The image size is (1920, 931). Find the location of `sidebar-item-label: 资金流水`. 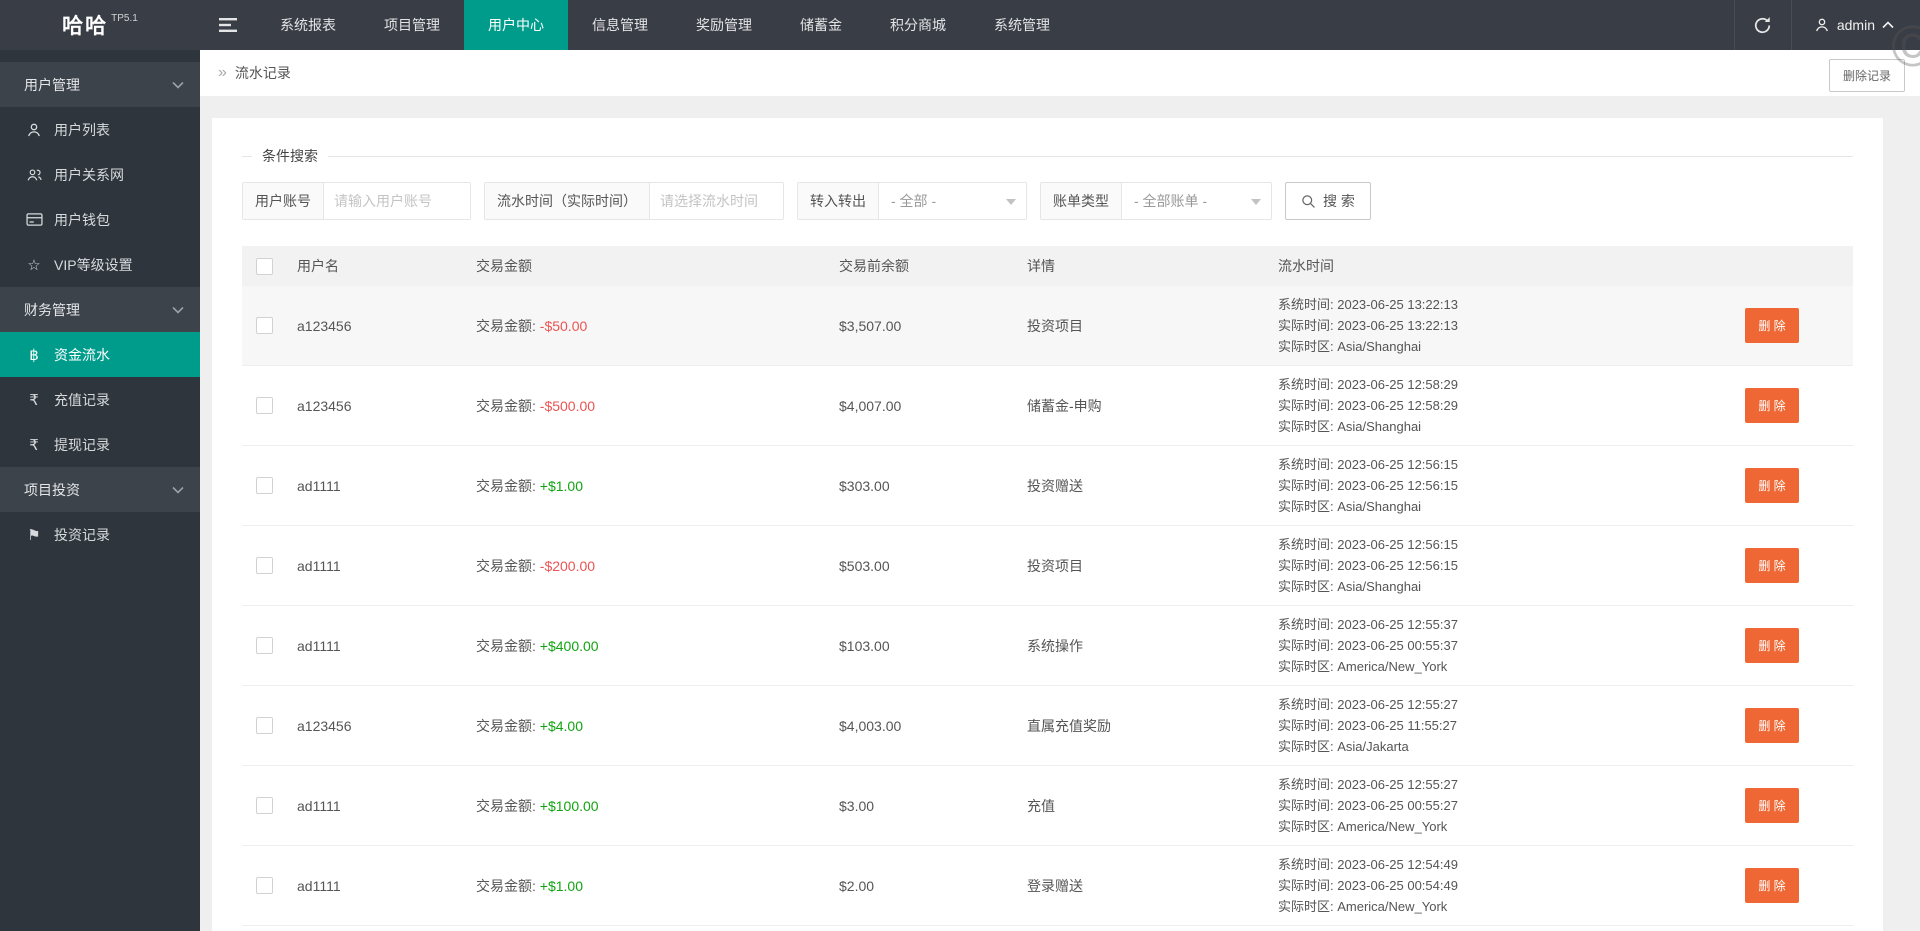

sidebar-item-label: 资金流水 is located at coordinates (82, 354).